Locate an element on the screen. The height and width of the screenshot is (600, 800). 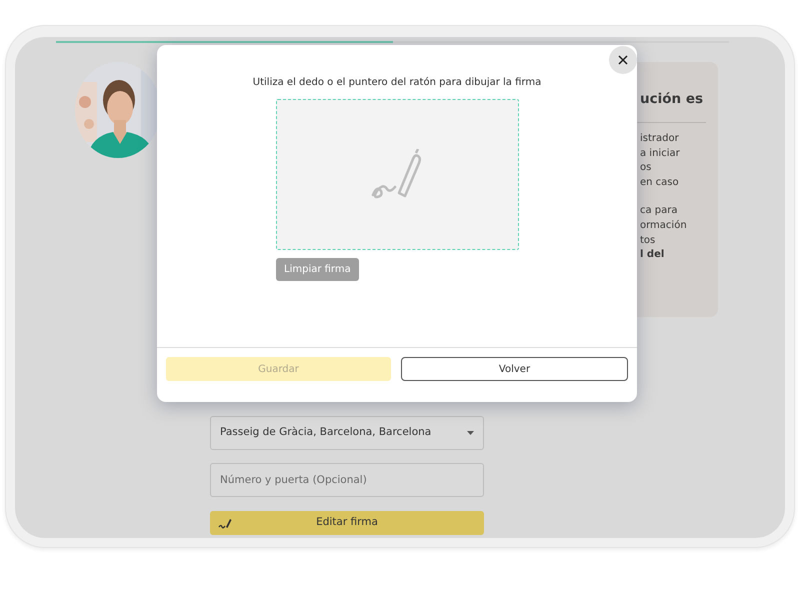
close-icon is located at coordinates (623, 60).